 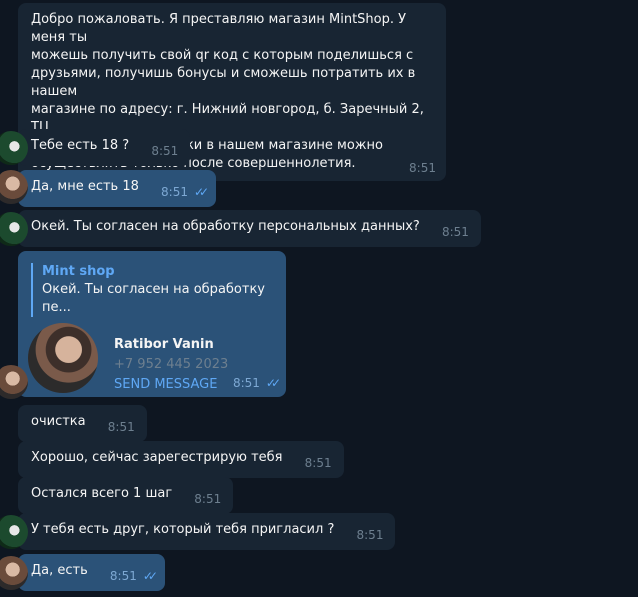 I want to click on send-message-button: SEND MESSAGE, so click(x=171, y=385).